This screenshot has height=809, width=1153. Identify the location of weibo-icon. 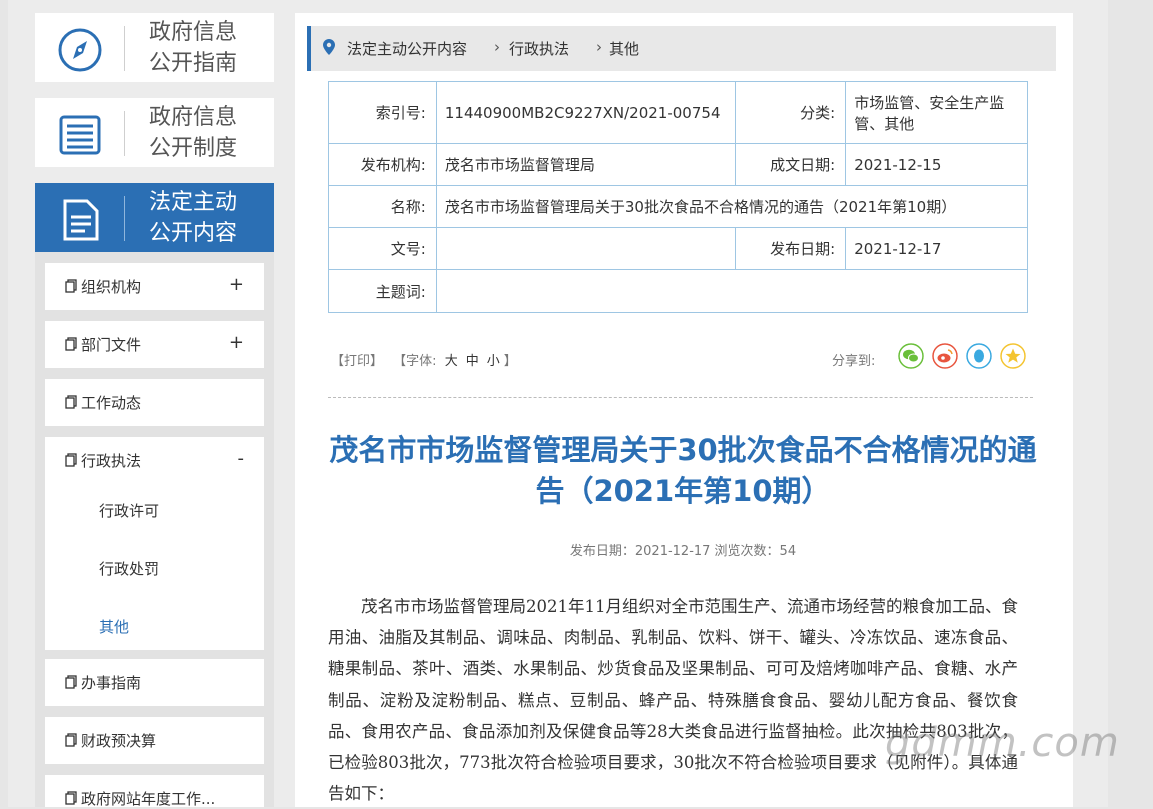
(945, 356).